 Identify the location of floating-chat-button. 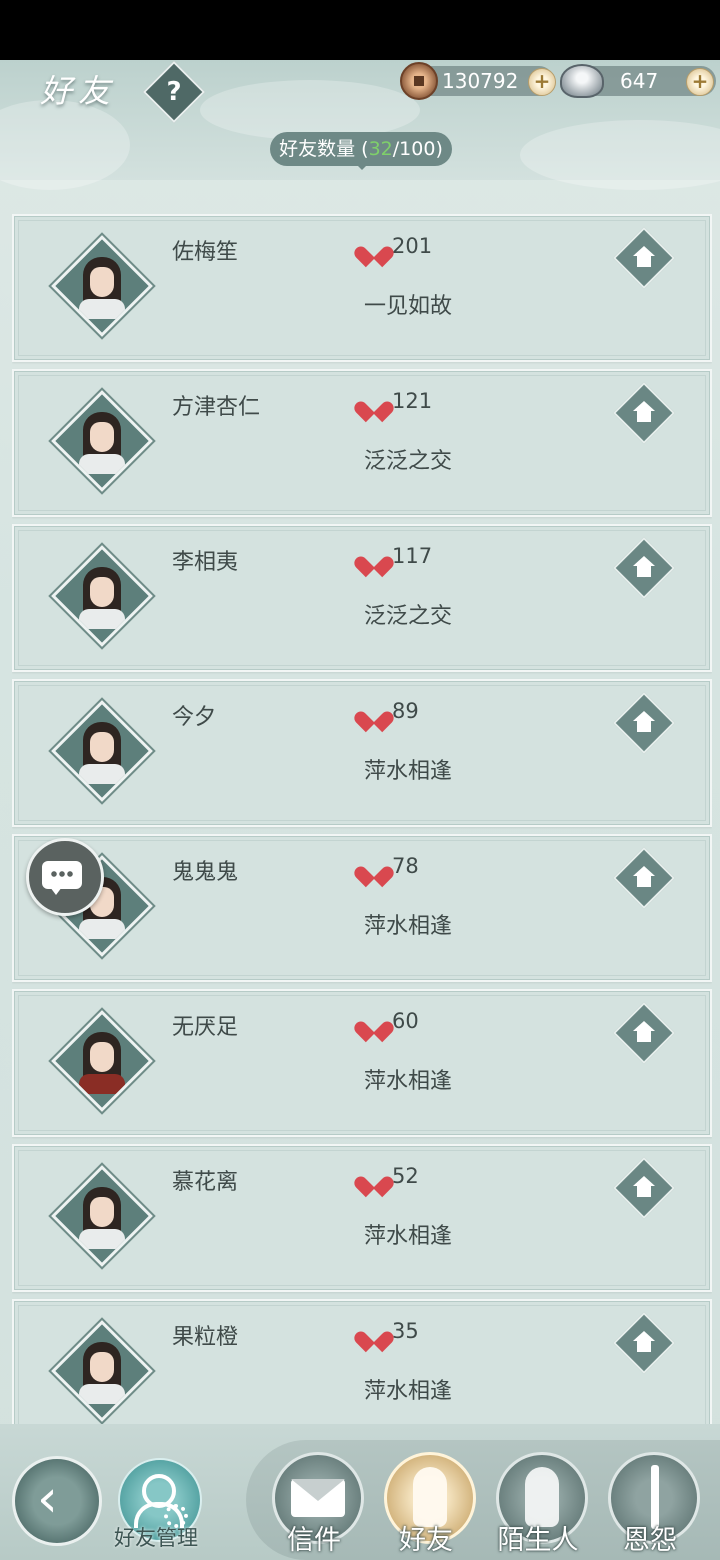
(65, 877).